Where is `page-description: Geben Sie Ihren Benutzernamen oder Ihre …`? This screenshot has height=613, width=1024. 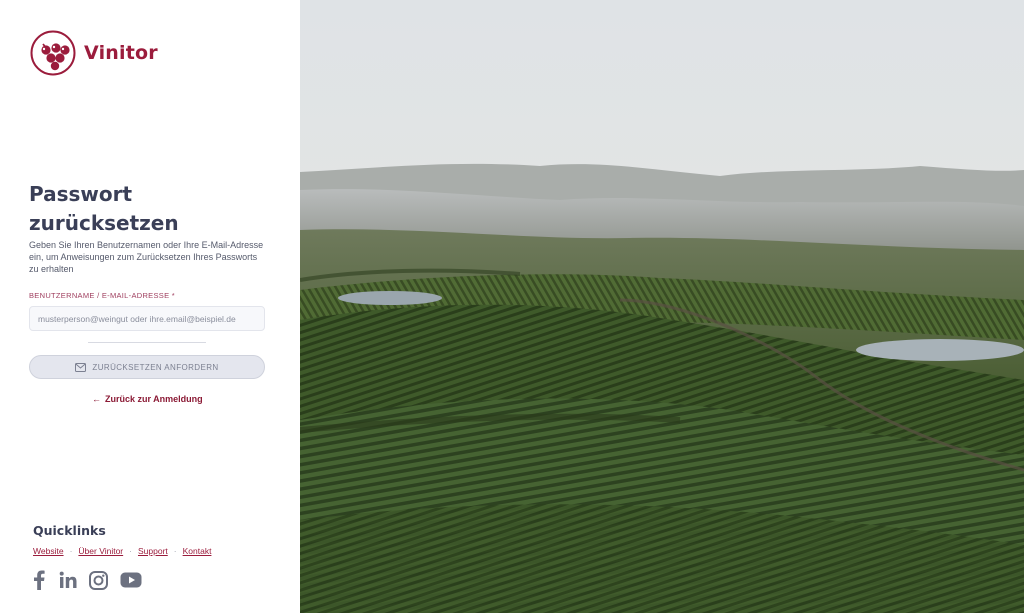
page-description: Geben Sie Ihren Benutzernamen oder Ihre … is located at coordinates (146, 257).